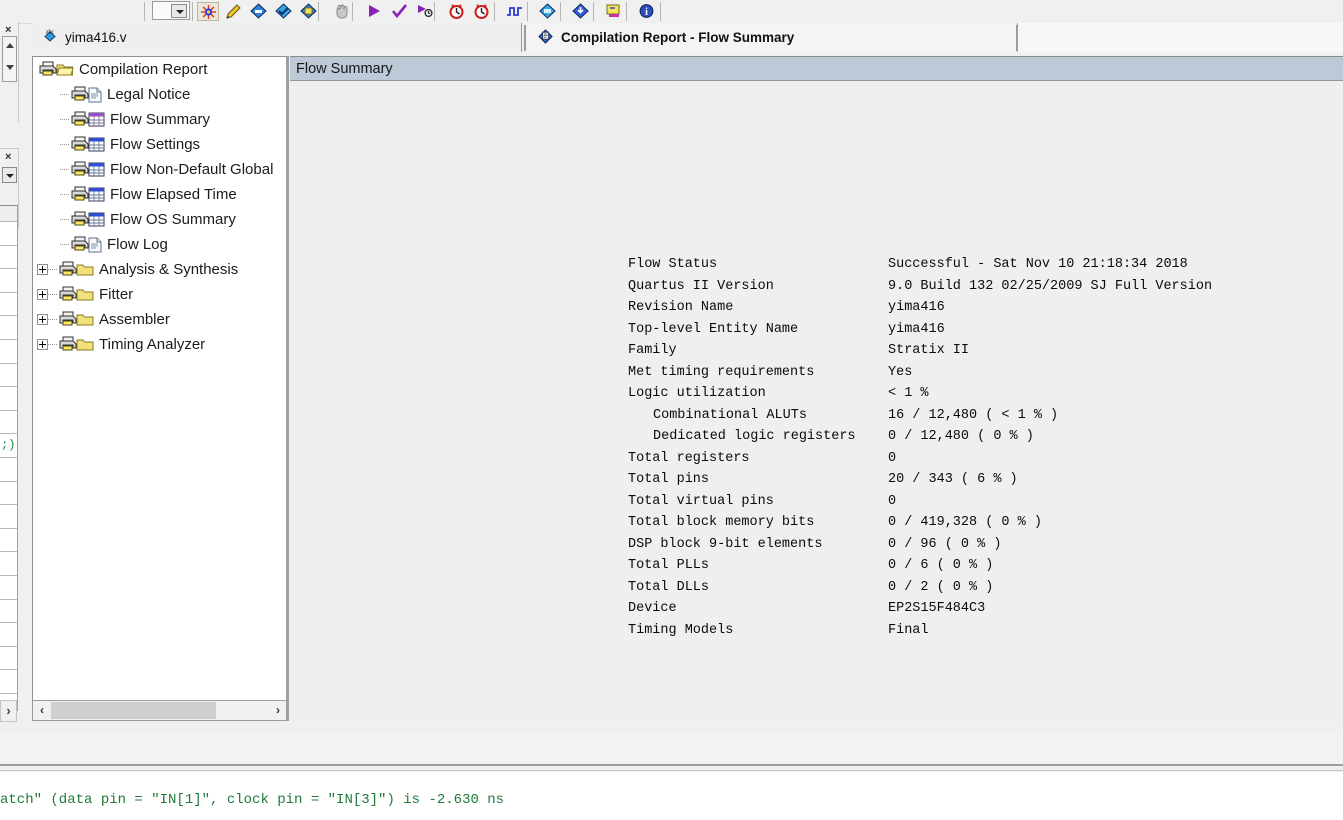  Describe the element at coordinates (9, 59) in the screenshot. I see `spinner-control` at that location.